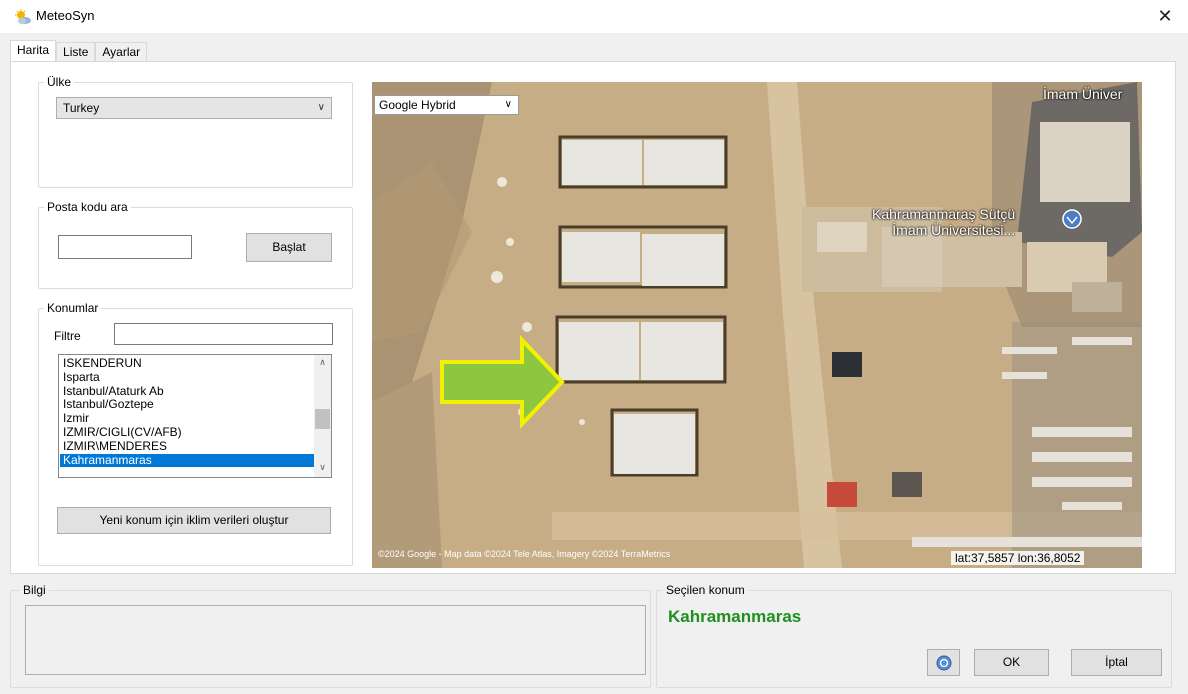  Describe the element at coordinates (125, 247) in the screenshot. I see `postcode-input` at that location.